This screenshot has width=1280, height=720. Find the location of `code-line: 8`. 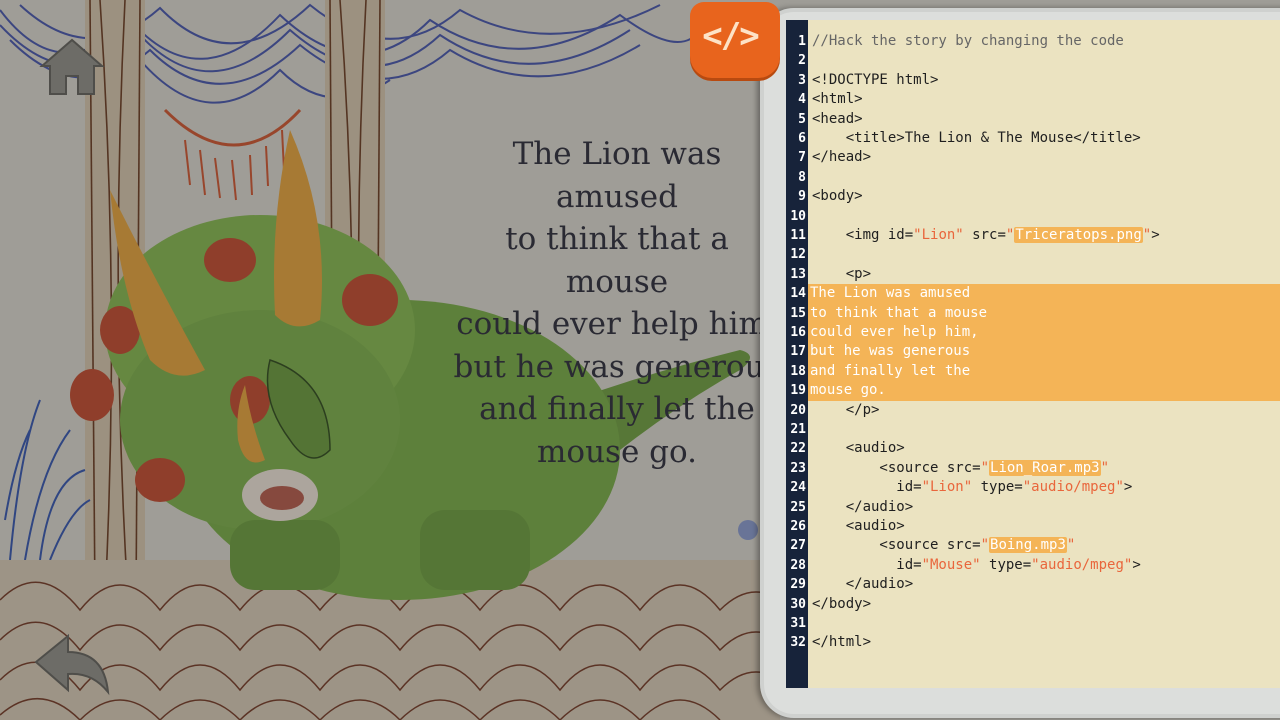

code-line: 8 is located at coordinates (802, 177).